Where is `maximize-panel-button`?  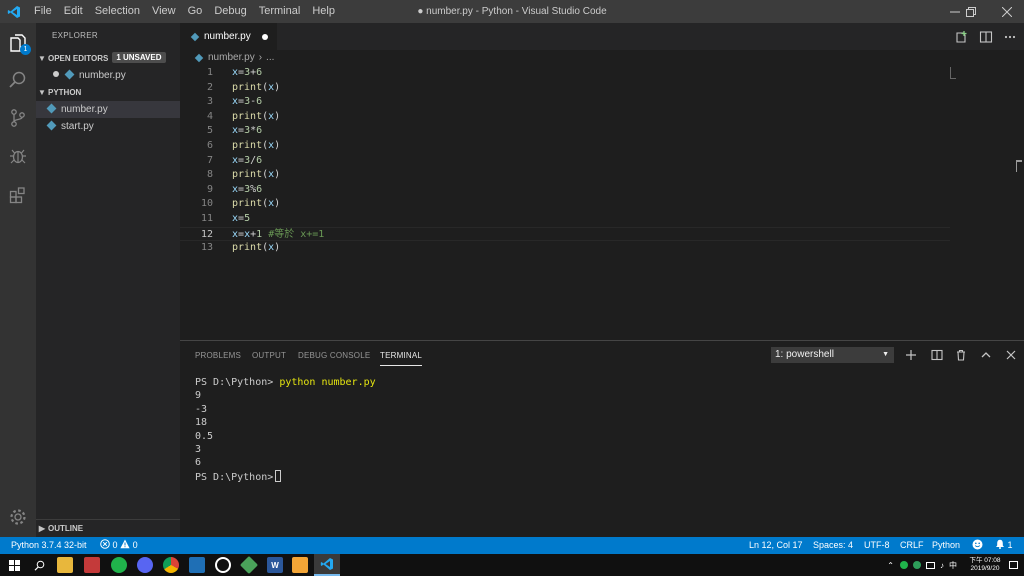 maximize-panel-button is located at coordinates (986, 355).